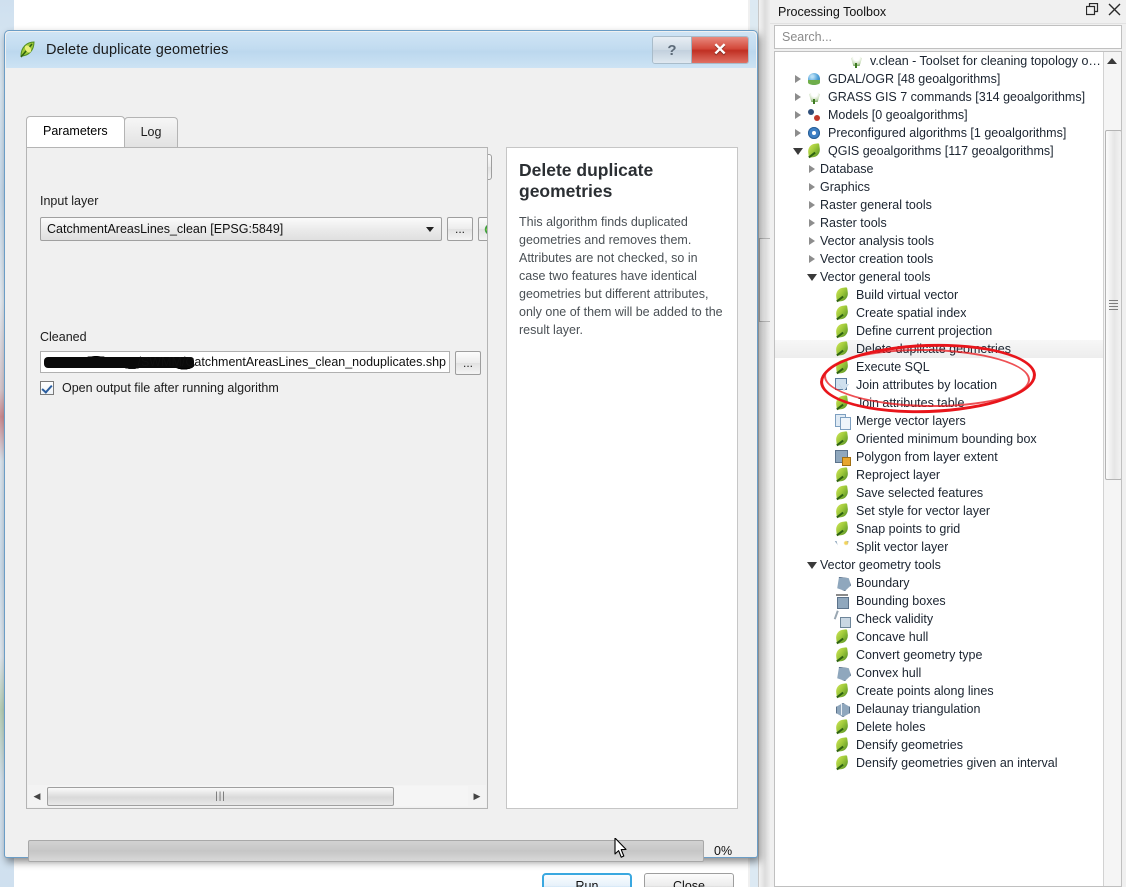 Image resolution: width=1126 pixels, height=887 pixels. Describe the element at coordinates (842, 547) in the screenshot. I see `split-vector-icon` at that location.